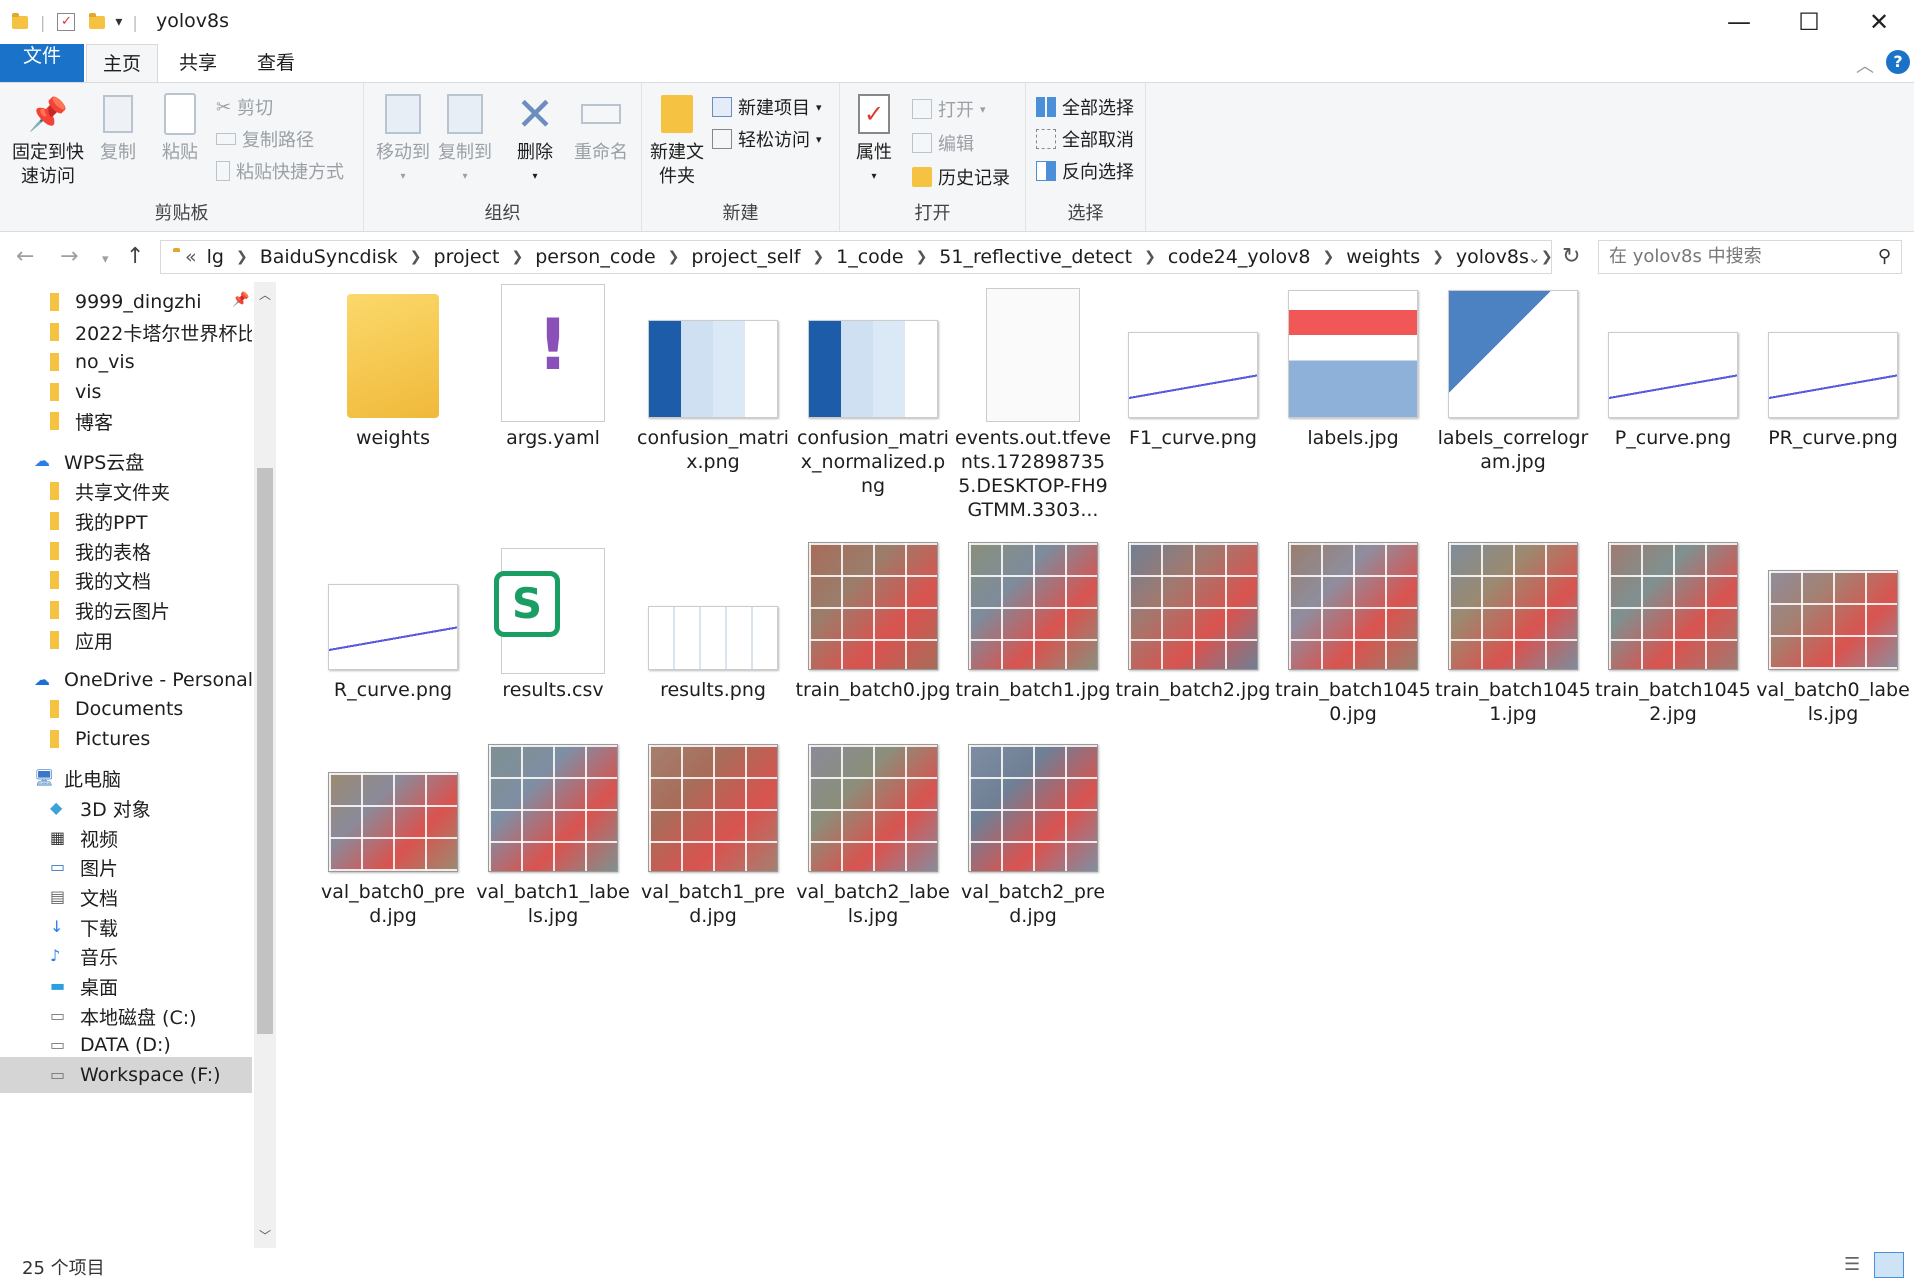  Describe the element at coordinates (180, 128) in the screenshot. I see `paste-button: 粘贴` at that location.